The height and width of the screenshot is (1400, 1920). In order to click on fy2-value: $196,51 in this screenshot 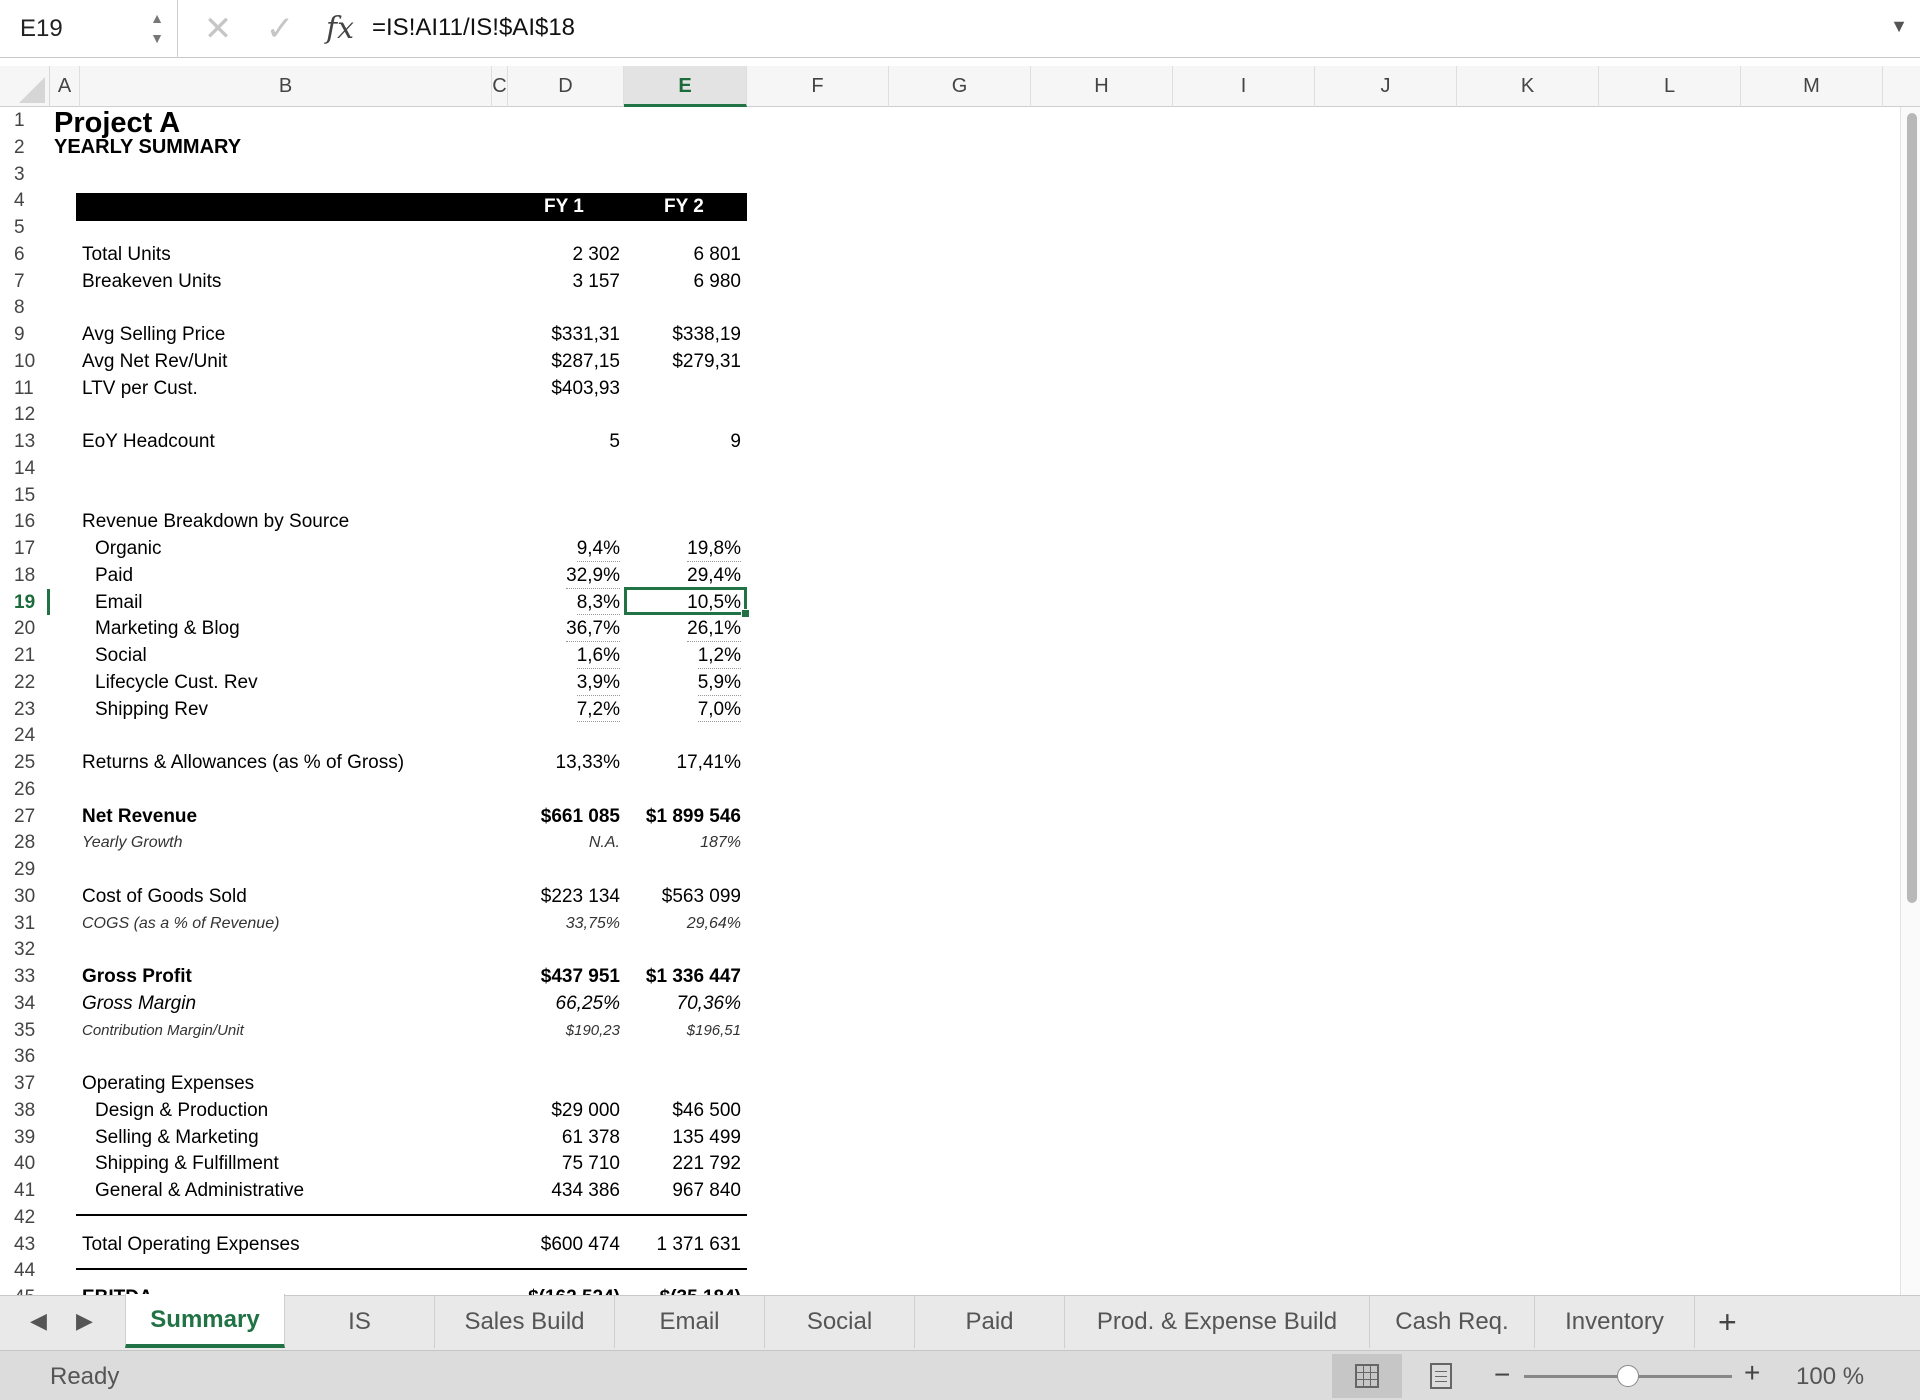, I will do `click(714, 1030)`.